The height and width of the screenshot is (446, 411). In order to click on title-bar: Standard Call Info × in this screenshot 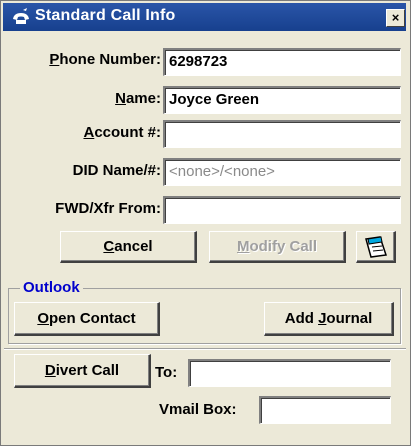, I will do `click(204, 17)`.